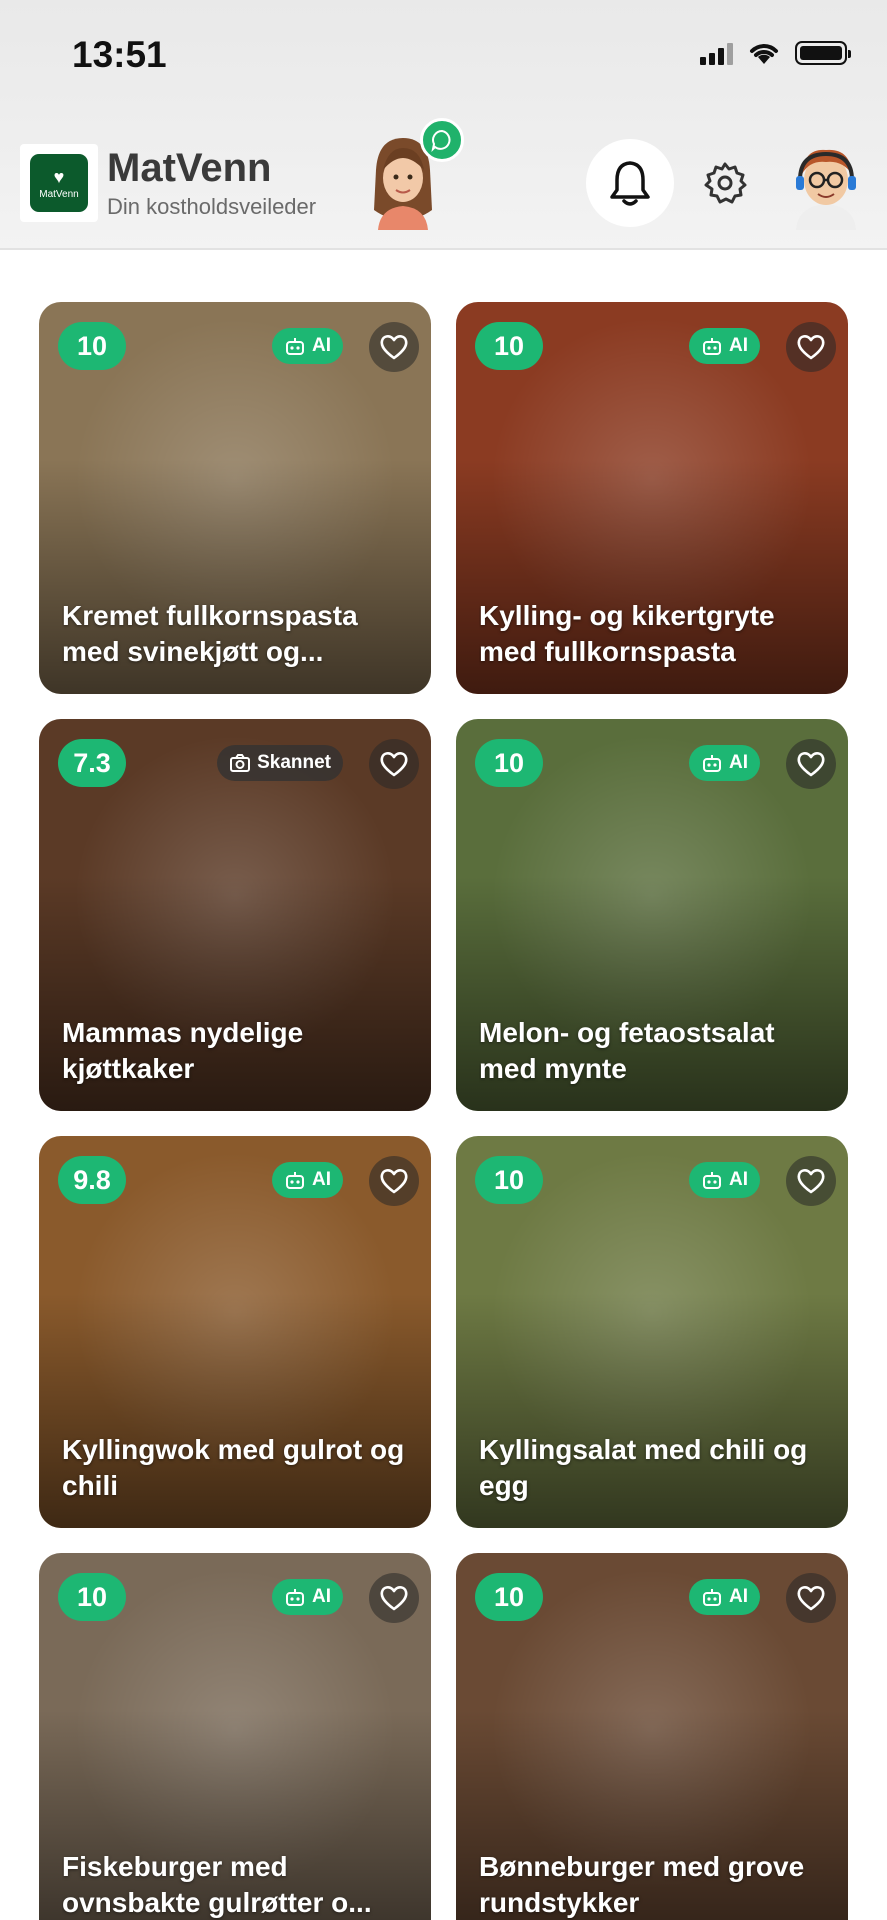 This screenshot has width=887, height=1920. Describe the element at coordinates (627, 1050) in the screenshot. I see `recipe-title: Melon- og fetaostsalat med mynte` at that location.